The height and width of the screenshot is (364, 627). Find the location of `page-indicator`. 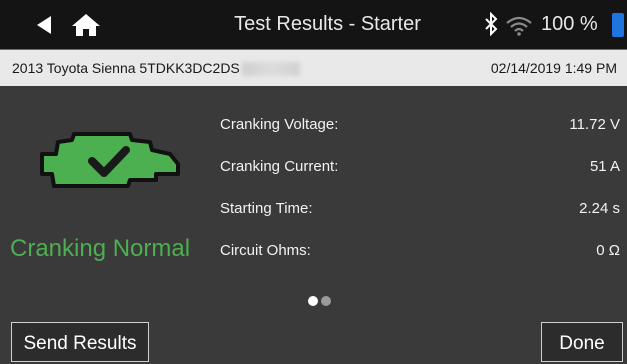

page-indicator is located at coordinates (323, 301).